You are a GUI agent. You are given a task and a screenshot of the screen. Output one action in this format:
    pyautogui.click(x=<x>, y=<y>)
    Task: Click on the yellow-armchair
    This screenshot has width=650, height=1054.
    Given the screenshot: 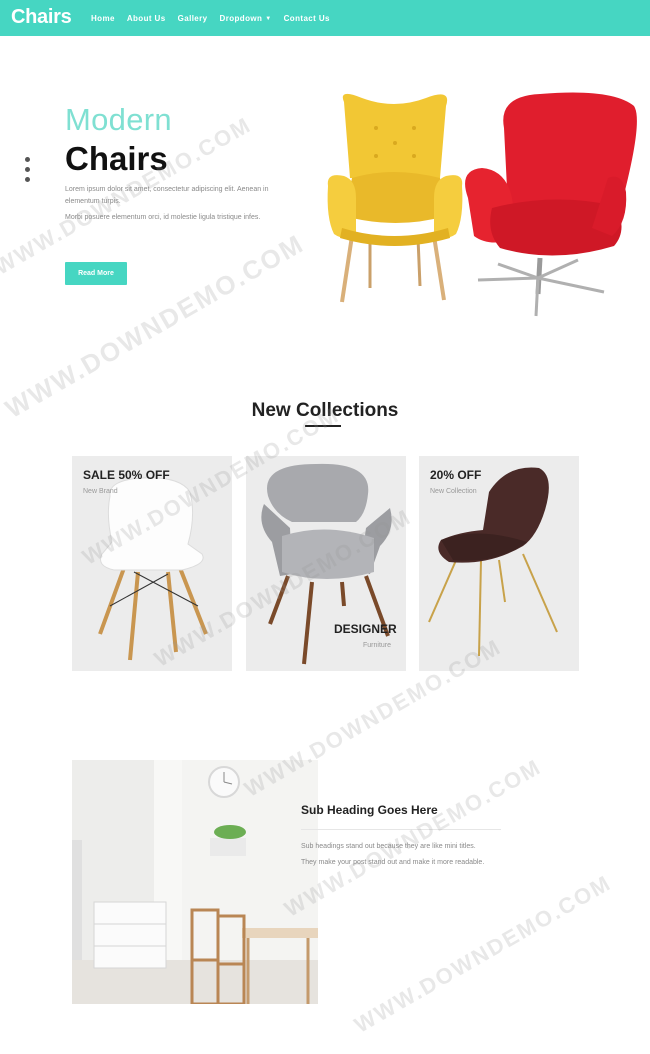 What is the action you would take?
    pyautogui.click(x=395, y=198)
    